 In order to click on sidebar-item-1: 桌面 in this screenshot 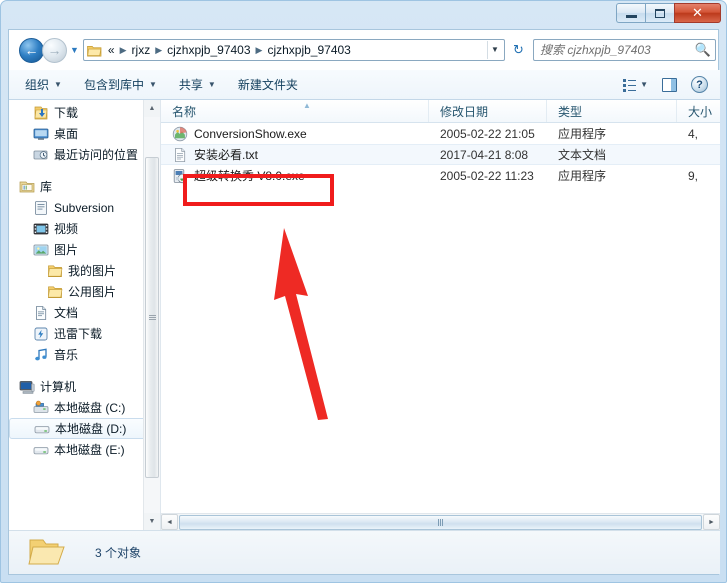, I will do `click(84, 133)`.